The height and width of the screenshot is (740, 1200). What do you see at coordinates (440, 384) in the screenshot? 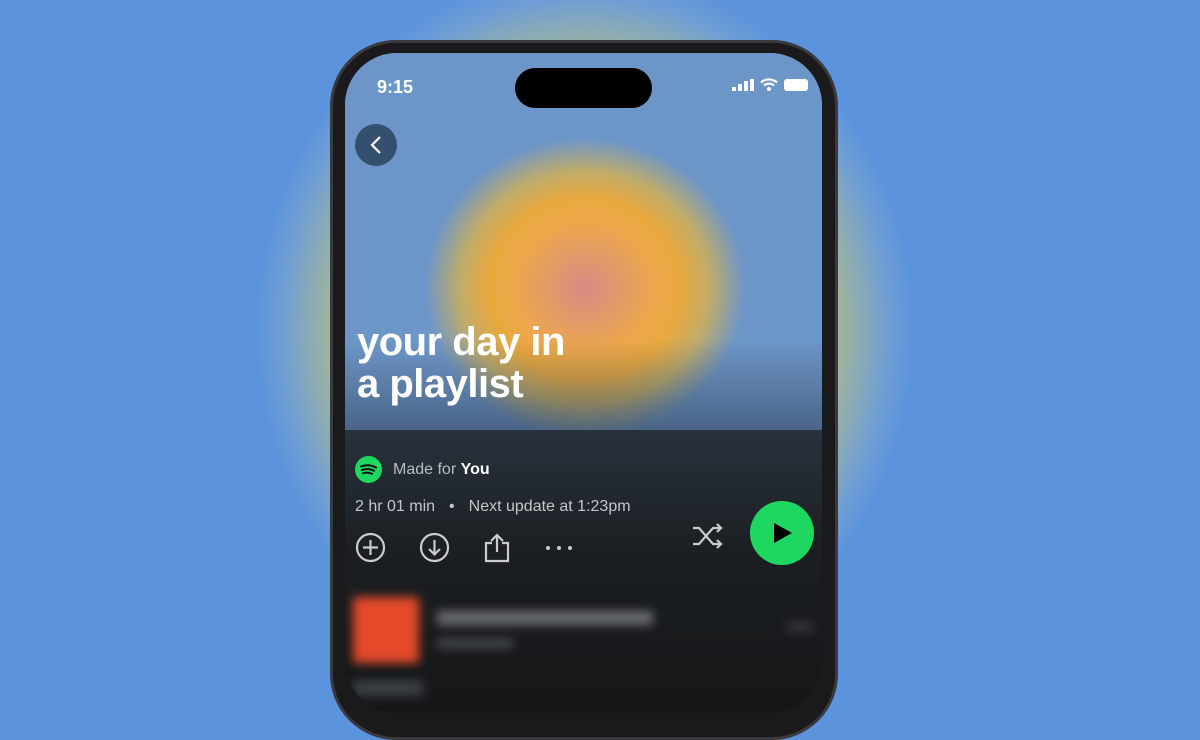
I see `title-line-2: a playlist` at bounding box center [440, 384].